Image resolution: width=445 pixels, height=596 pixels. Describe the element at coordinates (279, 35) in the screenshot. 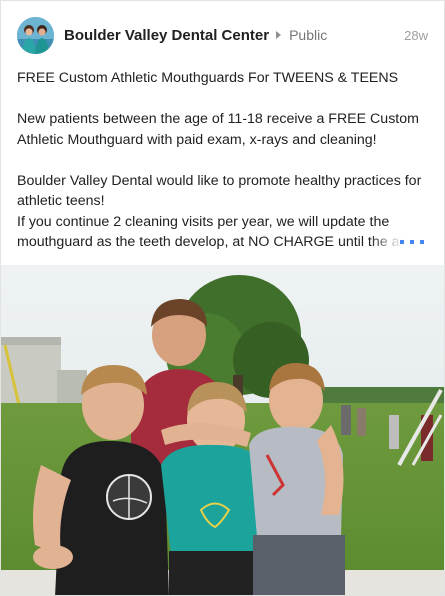

I see `caret-right-icon` at that location.